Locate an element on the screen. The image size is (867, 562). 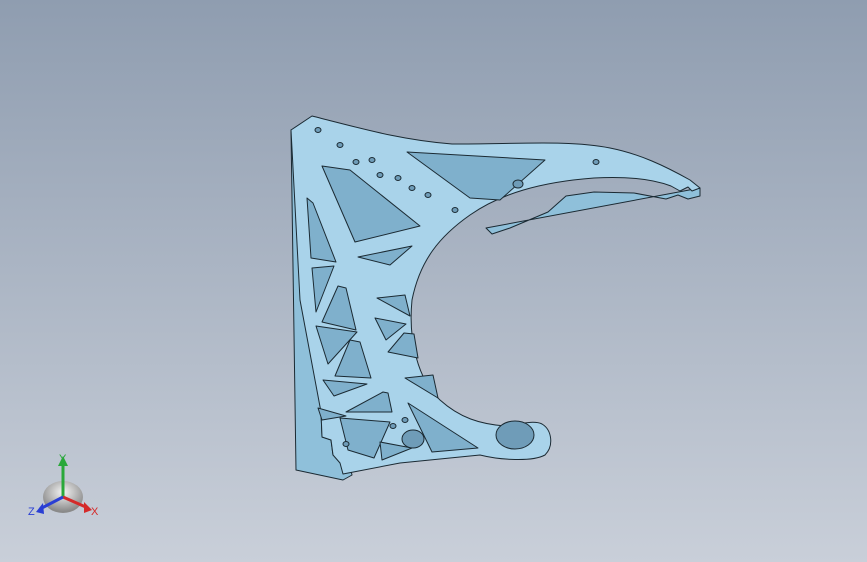
triad-z-label: Z is located at coordinates (31, 512).